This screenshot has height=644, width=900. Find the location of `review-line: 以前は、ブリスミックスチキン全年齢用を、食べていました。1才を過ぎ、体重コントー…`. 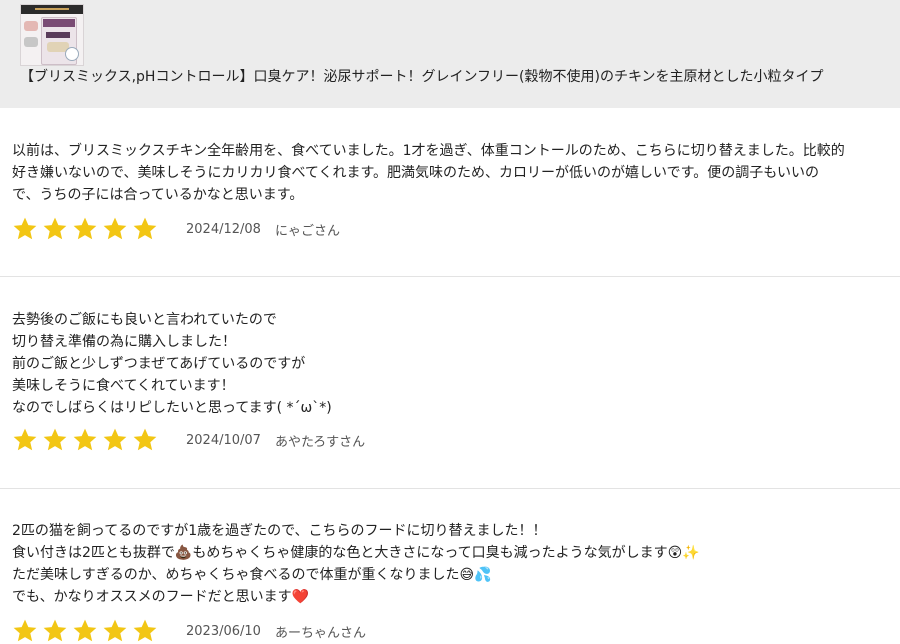

review-line: 以前は、ブリスミックスチキン全年齢用を、食べていました。1才を過ぎ、体重コントー… is located at coordinates (428, 151).